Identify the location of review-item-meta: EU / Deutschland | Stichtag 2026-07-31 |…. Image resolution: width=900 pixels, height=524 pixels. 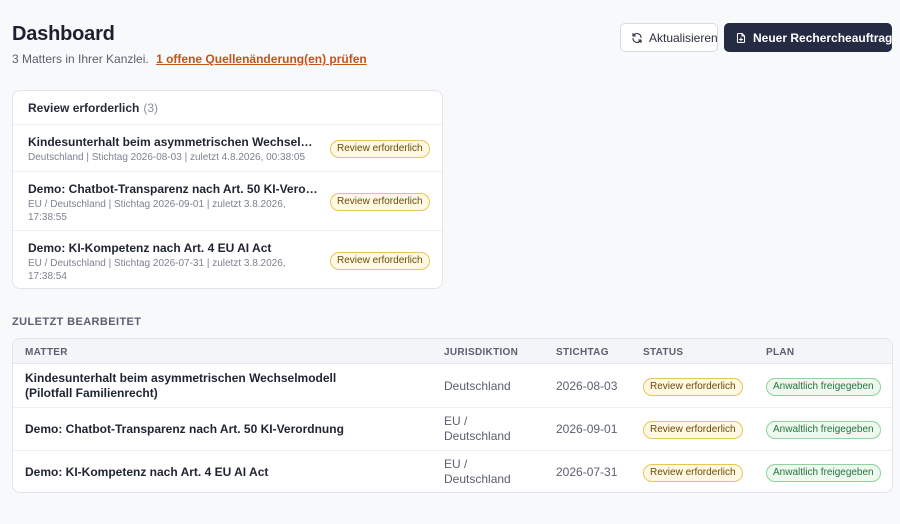
(157, 270).